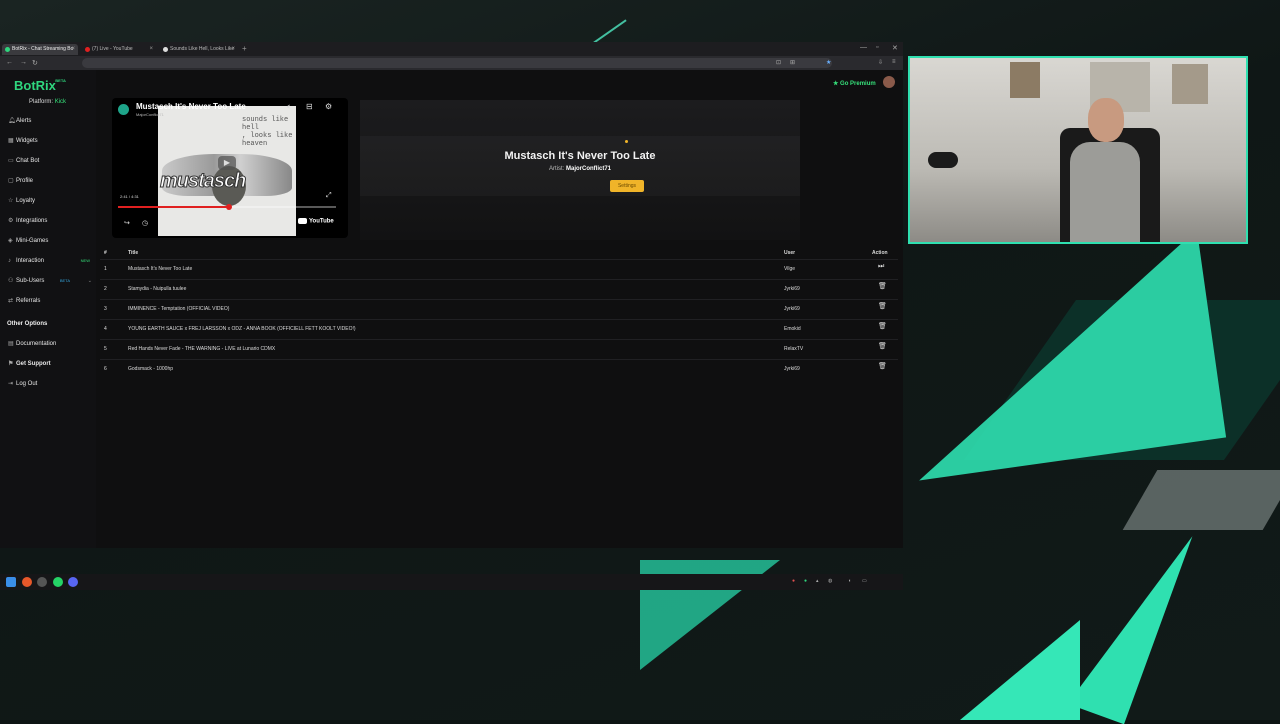 This screenshot has height=724, width=1280. Describe the element at coordinates (51, 364) in the screenshot. I see `sidebar-item-get-support: ⚑ Get Support` at that location.